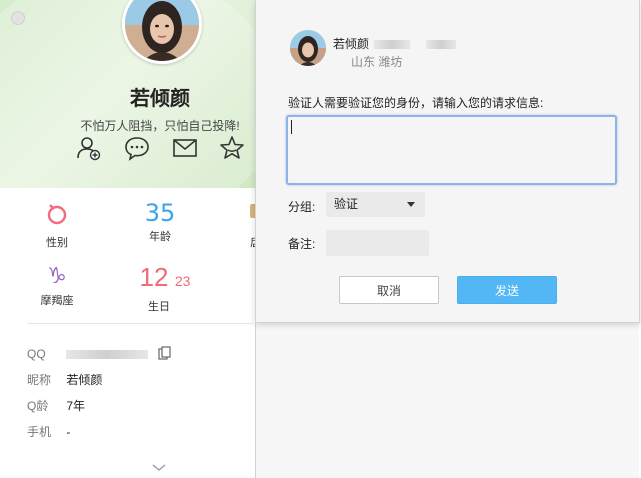 This screenshot has width=641, height=478. What do you see at coordinates (159, 469) in the screenshot?
I see `chevron-down-icon` at bounding box center [159, 469].